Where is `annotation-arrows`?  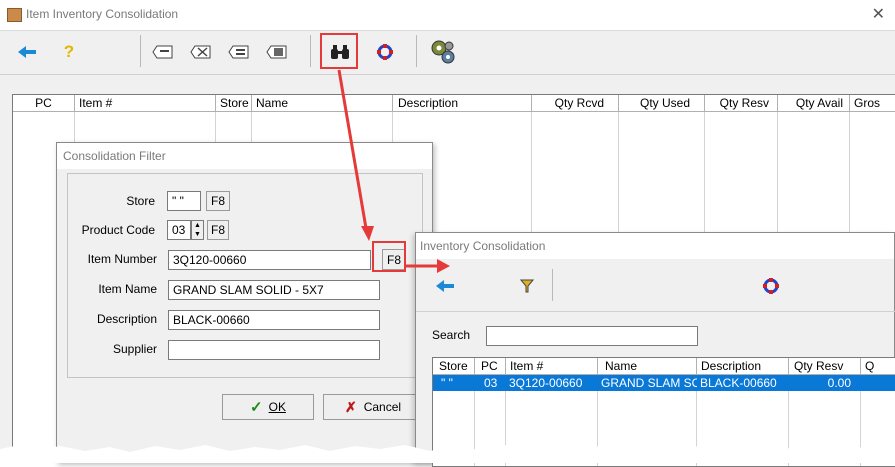 annotation-arrows is located at coordinates (393, 171).